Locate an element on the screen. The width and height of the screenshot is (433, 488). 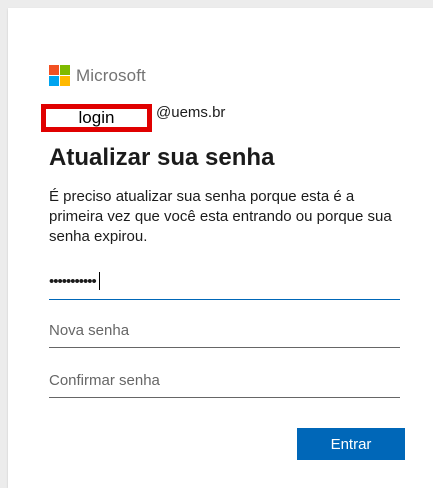
login-label: login is located at coordinates (96, 117).